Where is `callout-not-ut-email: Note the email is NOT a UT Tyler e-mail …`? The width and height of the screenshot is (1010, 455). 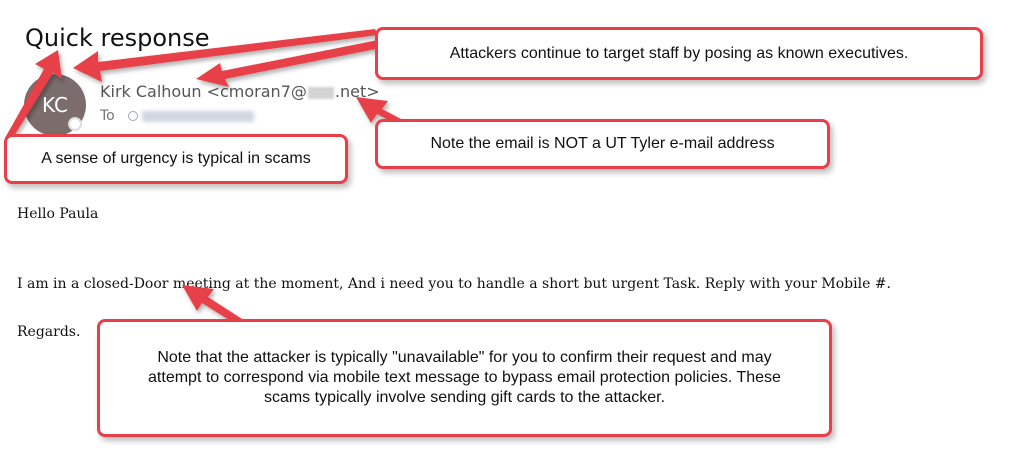 callout-not-ut-email: Note the email is NOT a UT Tyler e-mail … is located at coordinates (602, 144).